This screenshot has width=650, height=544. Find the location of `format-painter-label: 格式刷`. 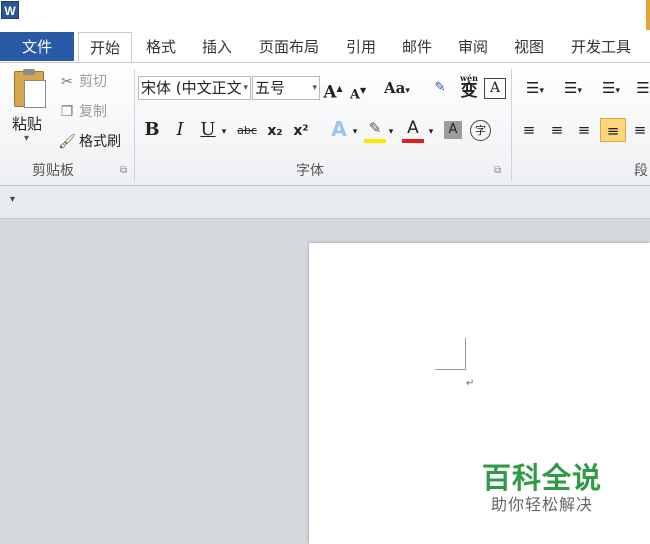

format-painter-label: 格式刷 is located at coordinates (100, 142).